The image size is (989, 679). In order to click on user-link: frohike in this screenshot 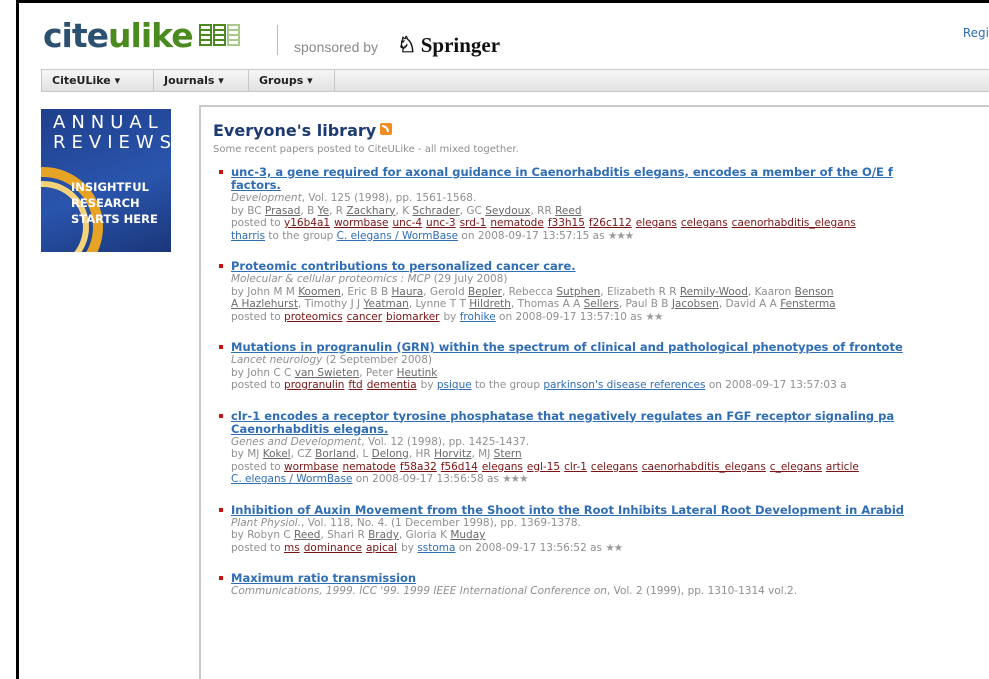, I will do `click(478, 317)`.